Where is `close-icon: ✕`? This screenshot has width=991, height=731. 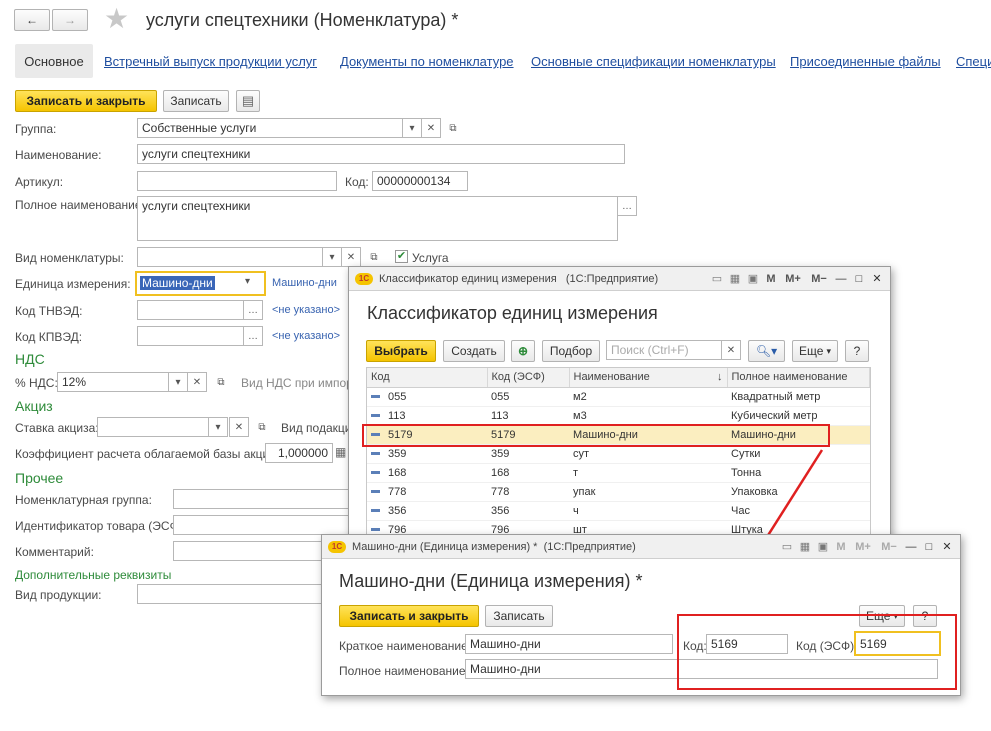
close-icon: ✕ is located at coordinates (947, 547).